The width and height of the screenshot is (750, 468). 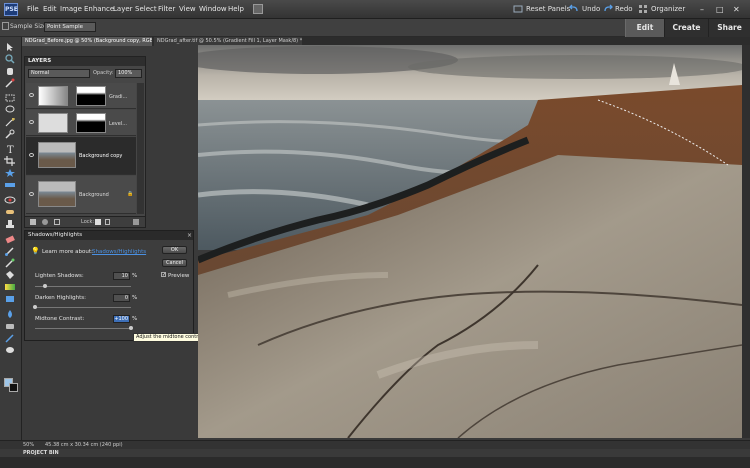 I want to click on layers-scrollbar, so click(x=140, y=148).